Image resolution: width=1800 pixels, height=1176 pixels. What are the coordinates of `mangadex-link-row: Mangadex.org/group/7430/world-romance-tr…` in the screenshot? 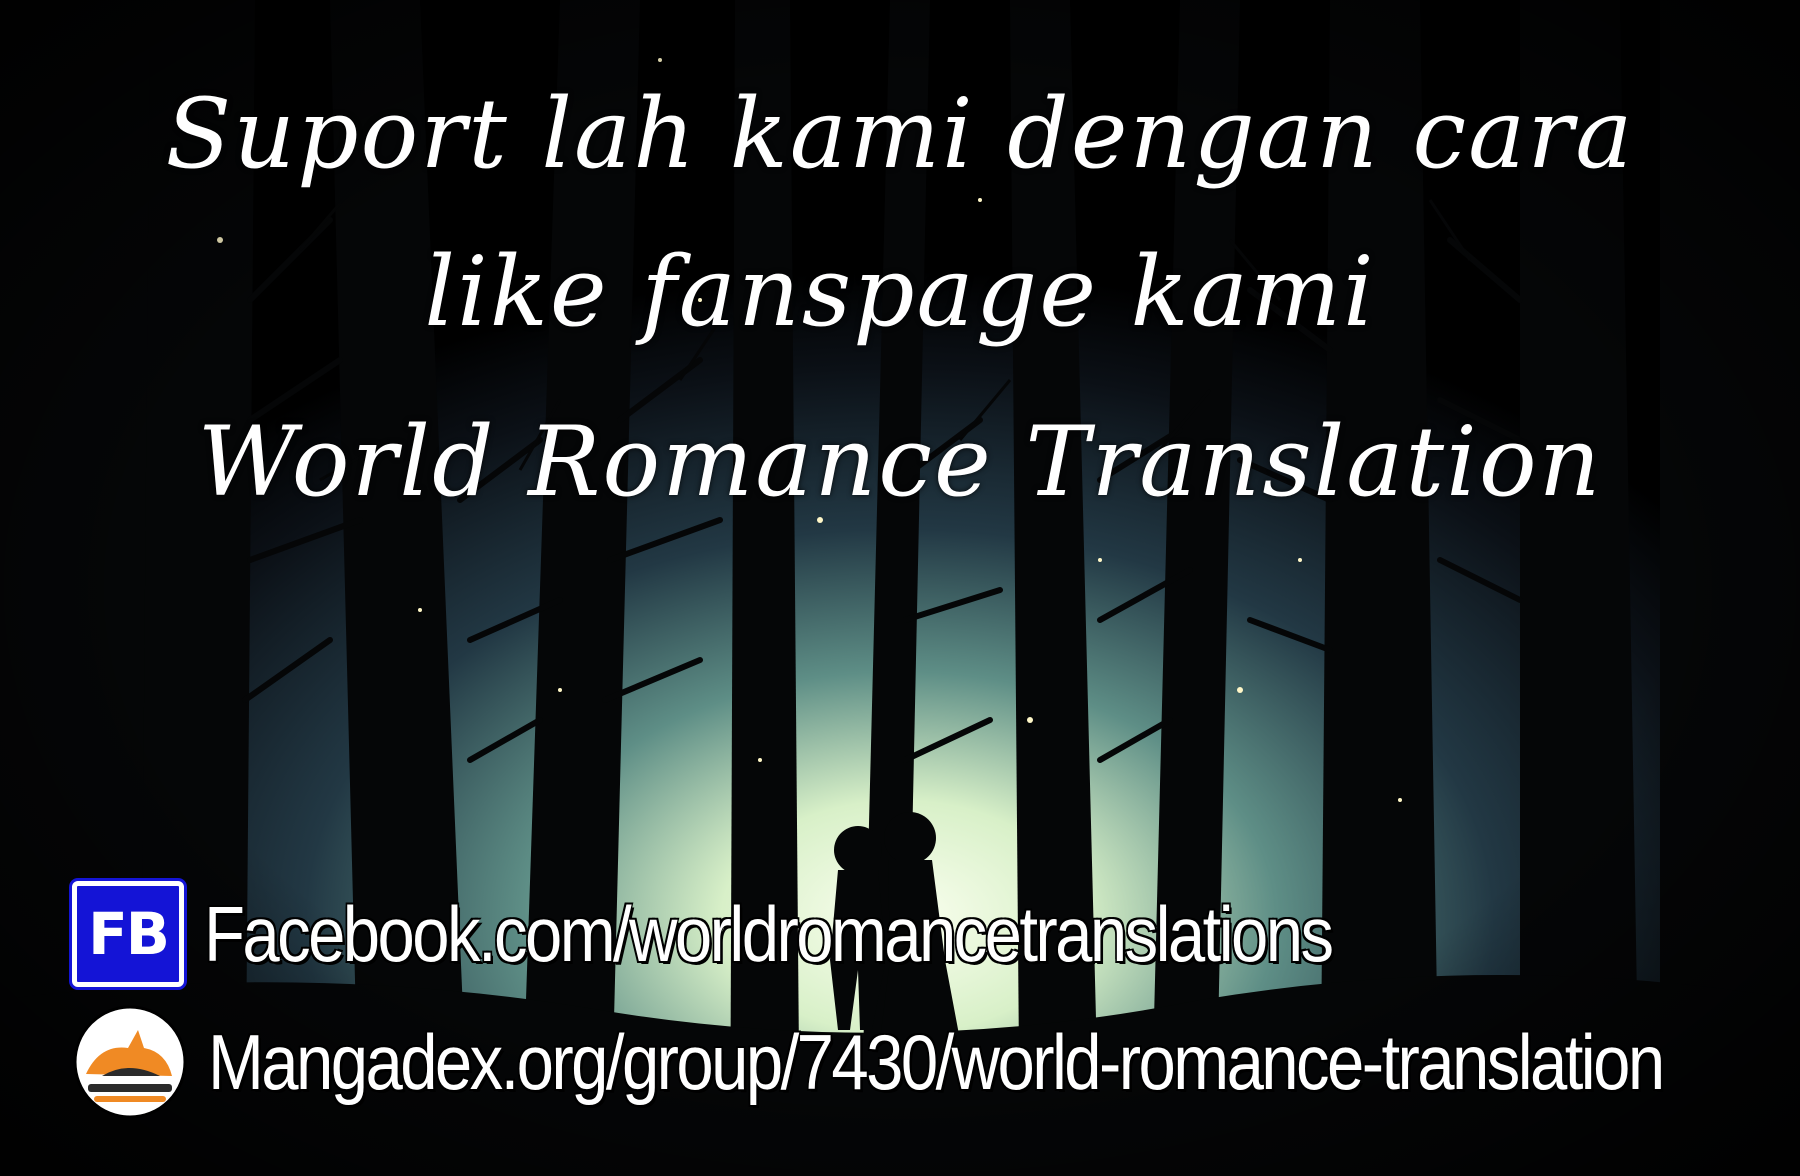 It's located at (936, 1062).